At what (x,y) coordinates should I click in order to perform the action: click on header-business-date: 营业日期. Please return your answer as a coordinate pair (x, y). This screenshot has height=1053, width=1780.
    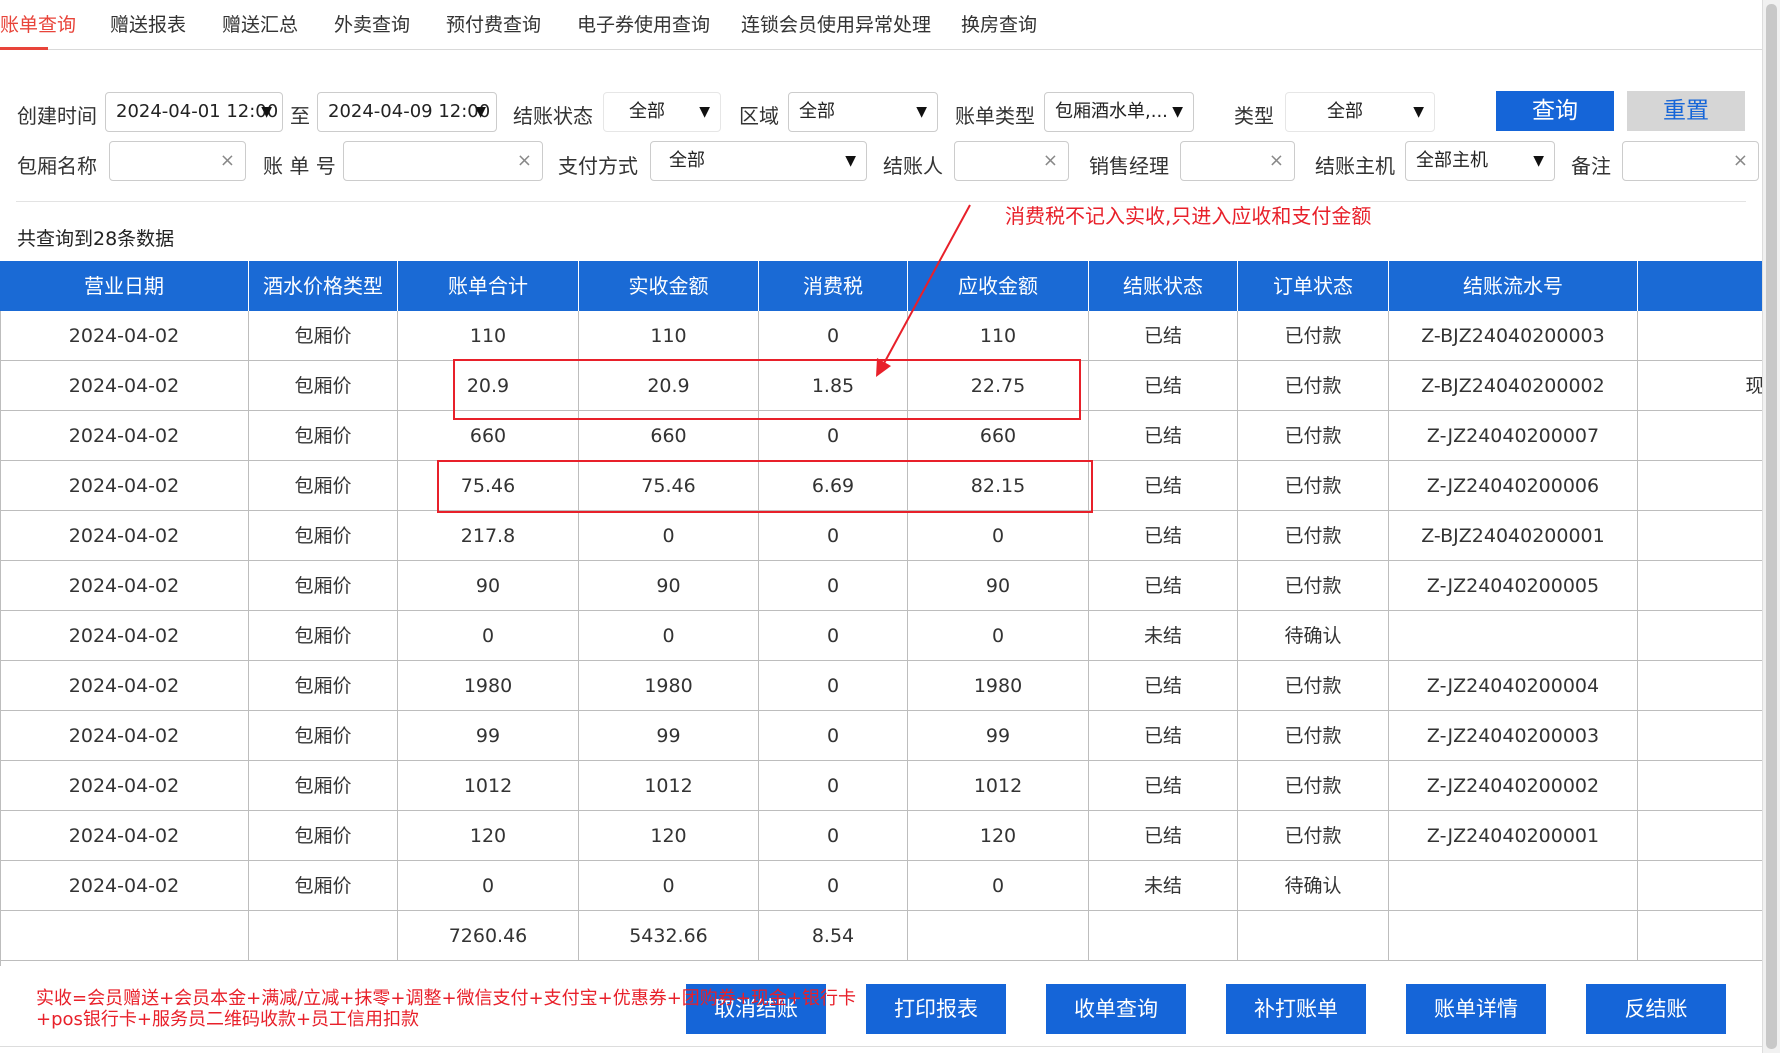
    Looking at the image, I should click on (124, 286).